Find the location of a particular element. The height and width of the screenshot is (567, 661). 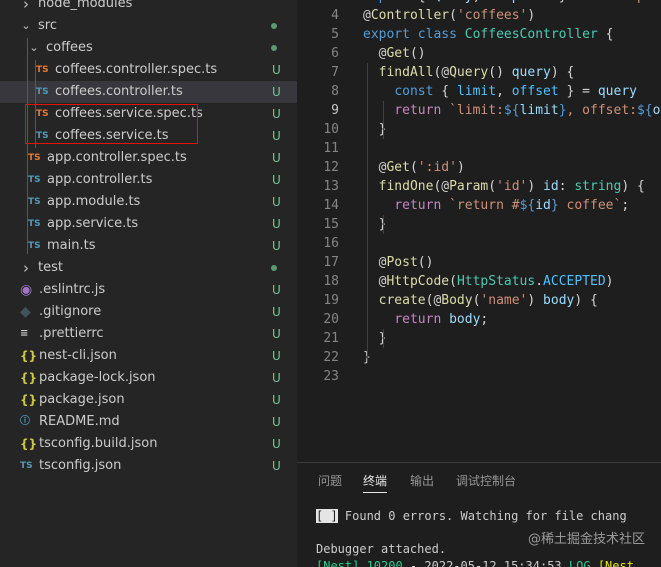

line-number: 11 is located at coordinates (331, 148).